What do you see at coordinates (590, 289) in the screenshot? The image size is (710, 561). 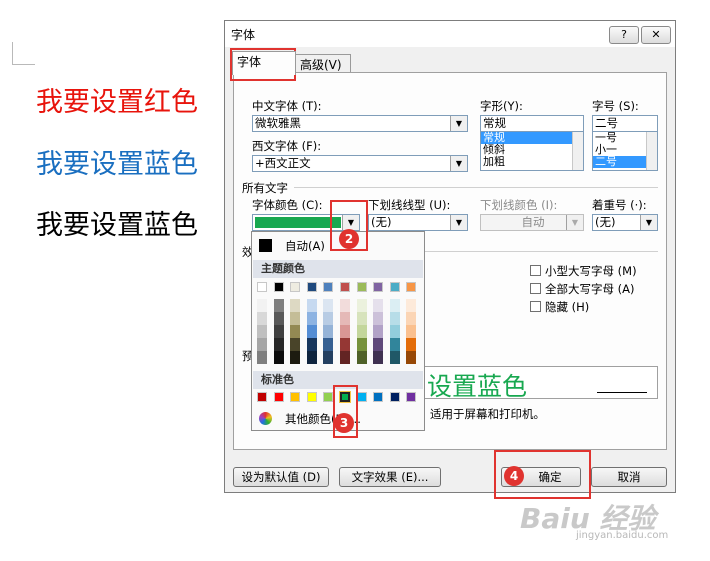 I see `all-caps-label: 全部大写字母 (A)` at bounding box center [590, 289].